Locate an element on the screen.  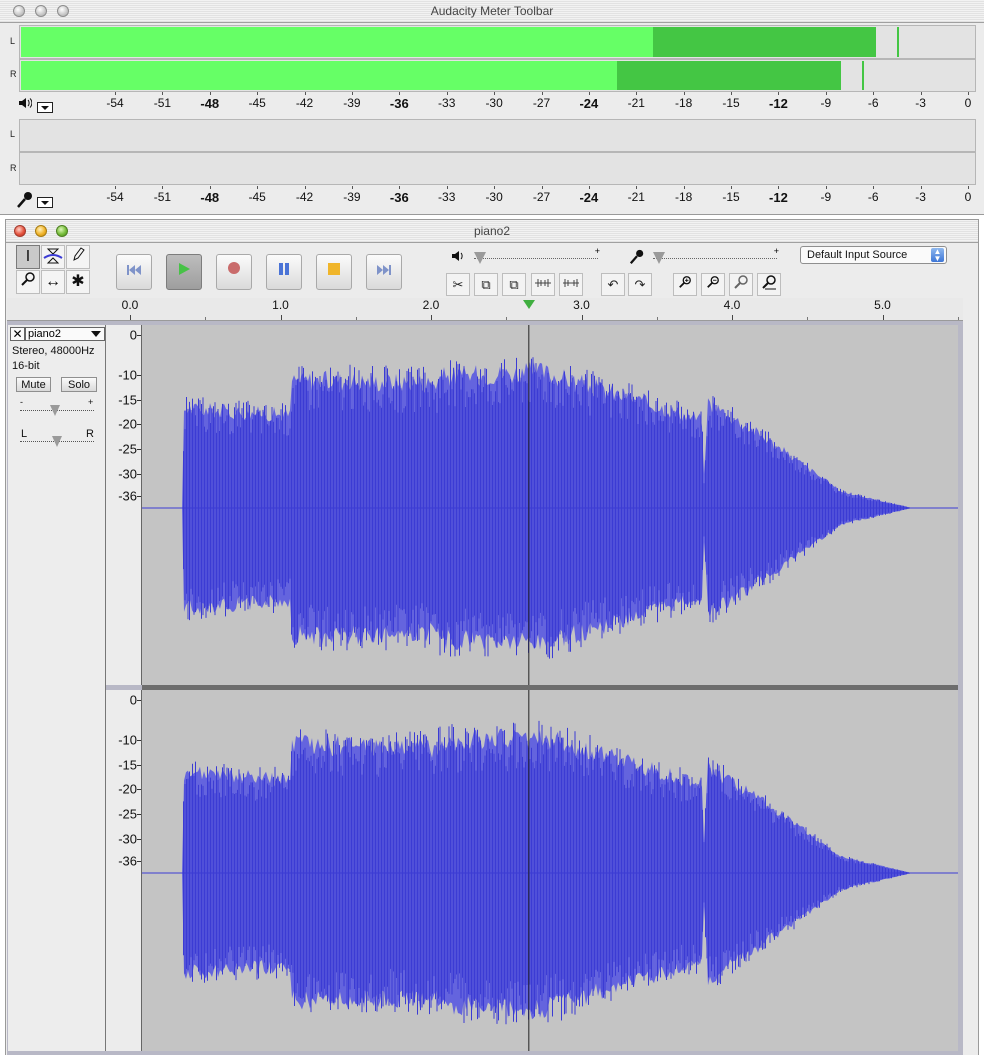
pan-slider is located at coordinates (57, 441).